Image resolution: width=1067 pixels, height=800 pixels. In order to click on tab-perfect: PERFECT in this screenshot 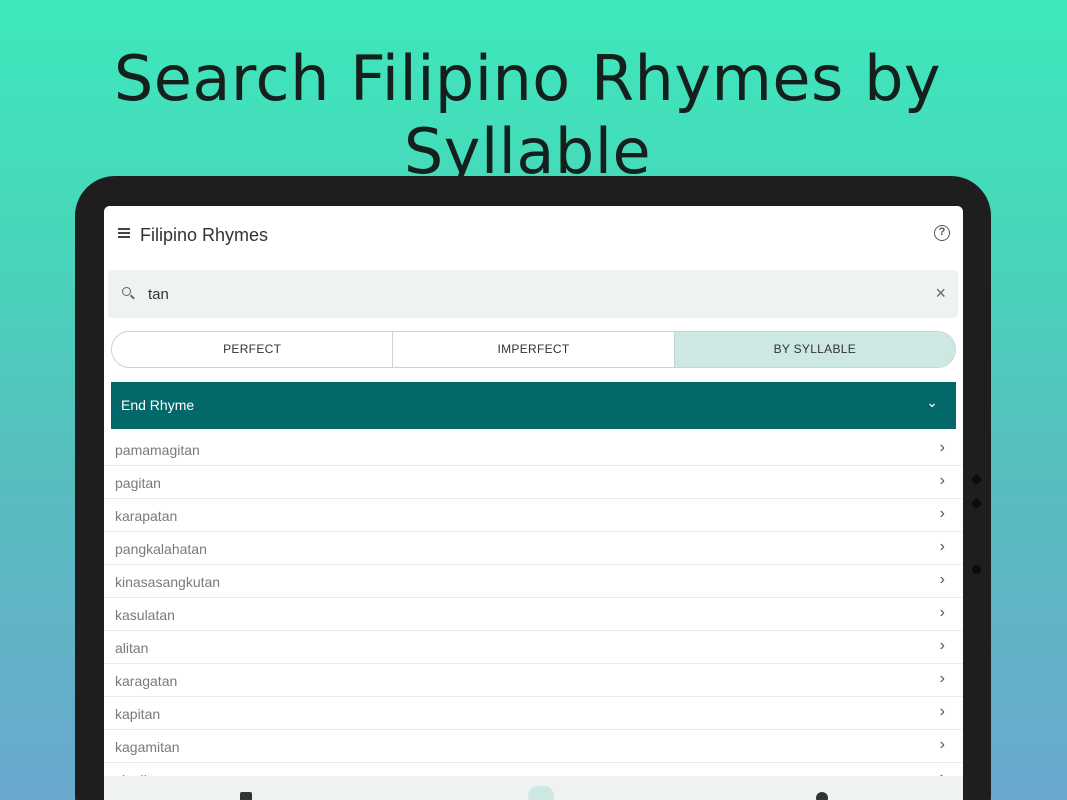, I will do `click(252, 349)`.